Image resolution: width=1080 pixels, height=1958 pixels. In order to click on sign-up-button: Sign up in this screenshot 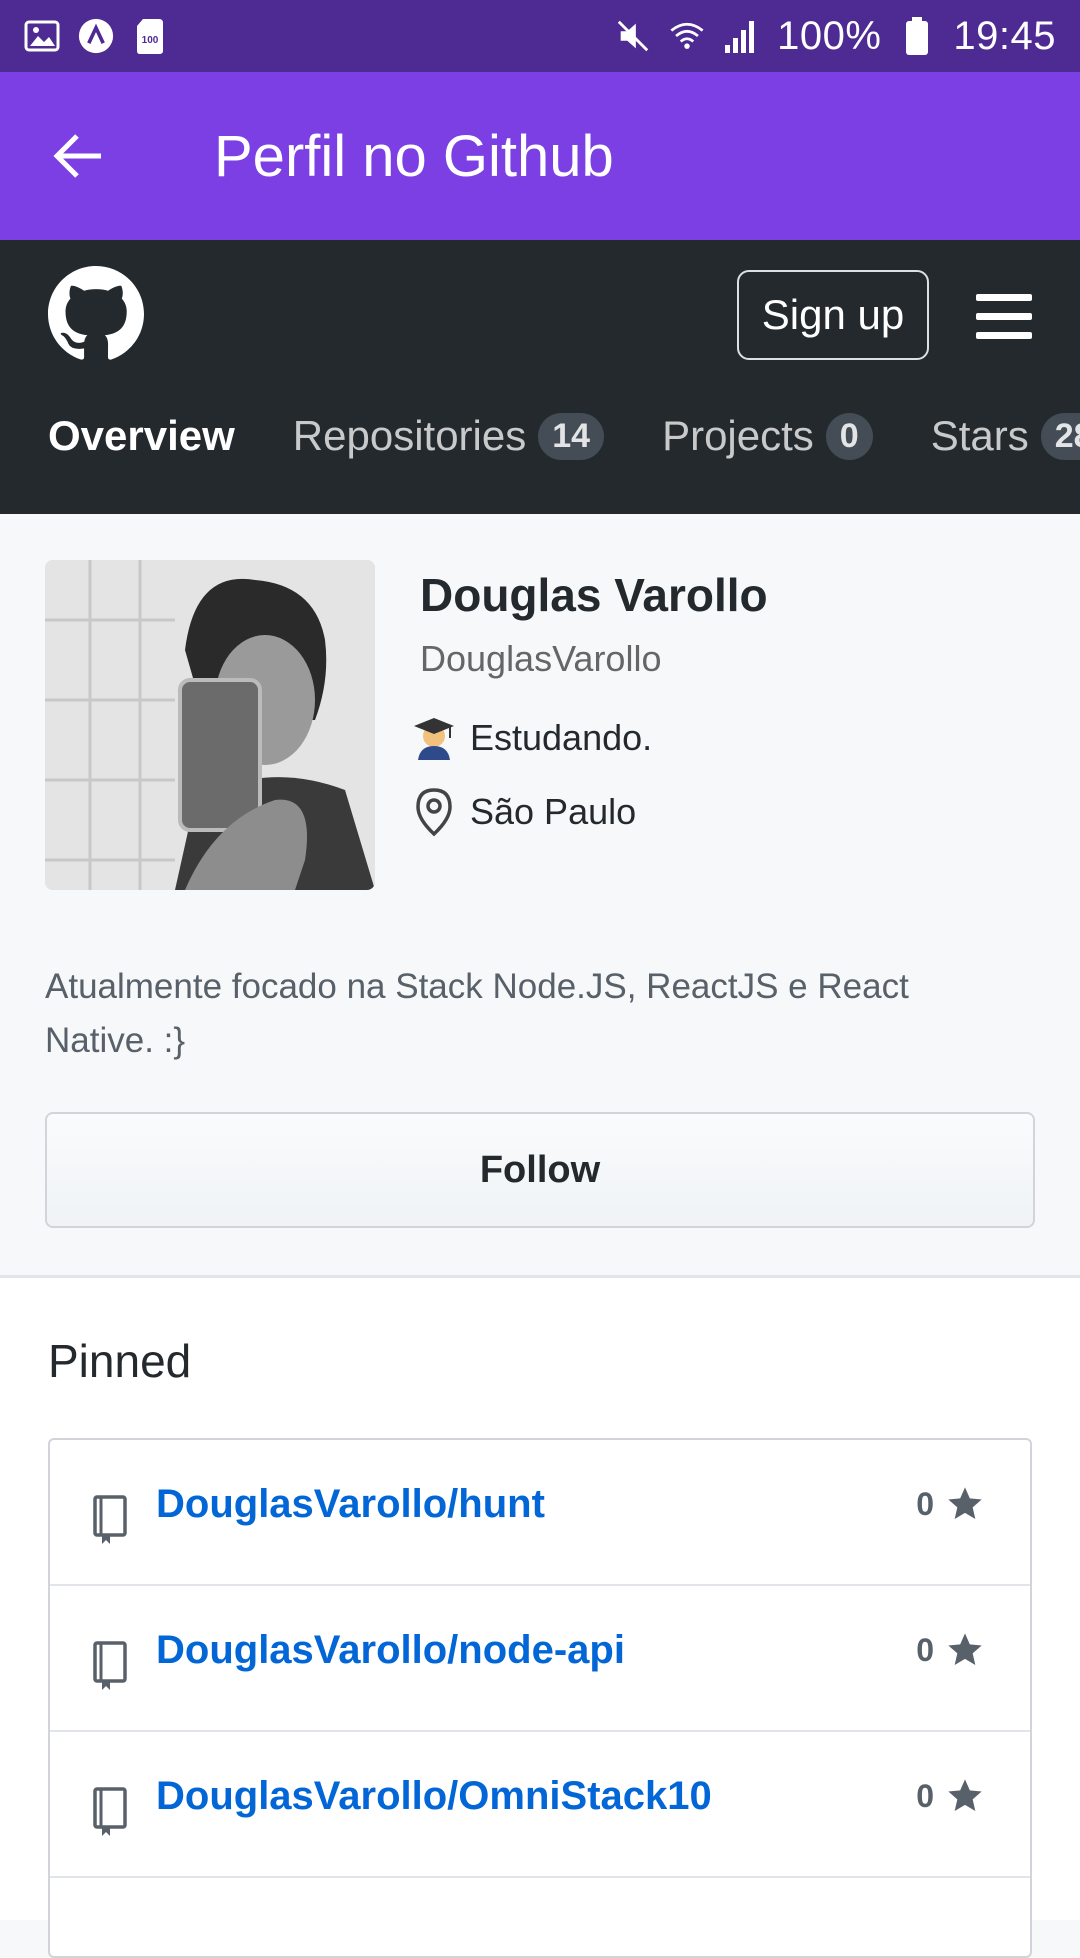, I will do `click(833, 315)`.